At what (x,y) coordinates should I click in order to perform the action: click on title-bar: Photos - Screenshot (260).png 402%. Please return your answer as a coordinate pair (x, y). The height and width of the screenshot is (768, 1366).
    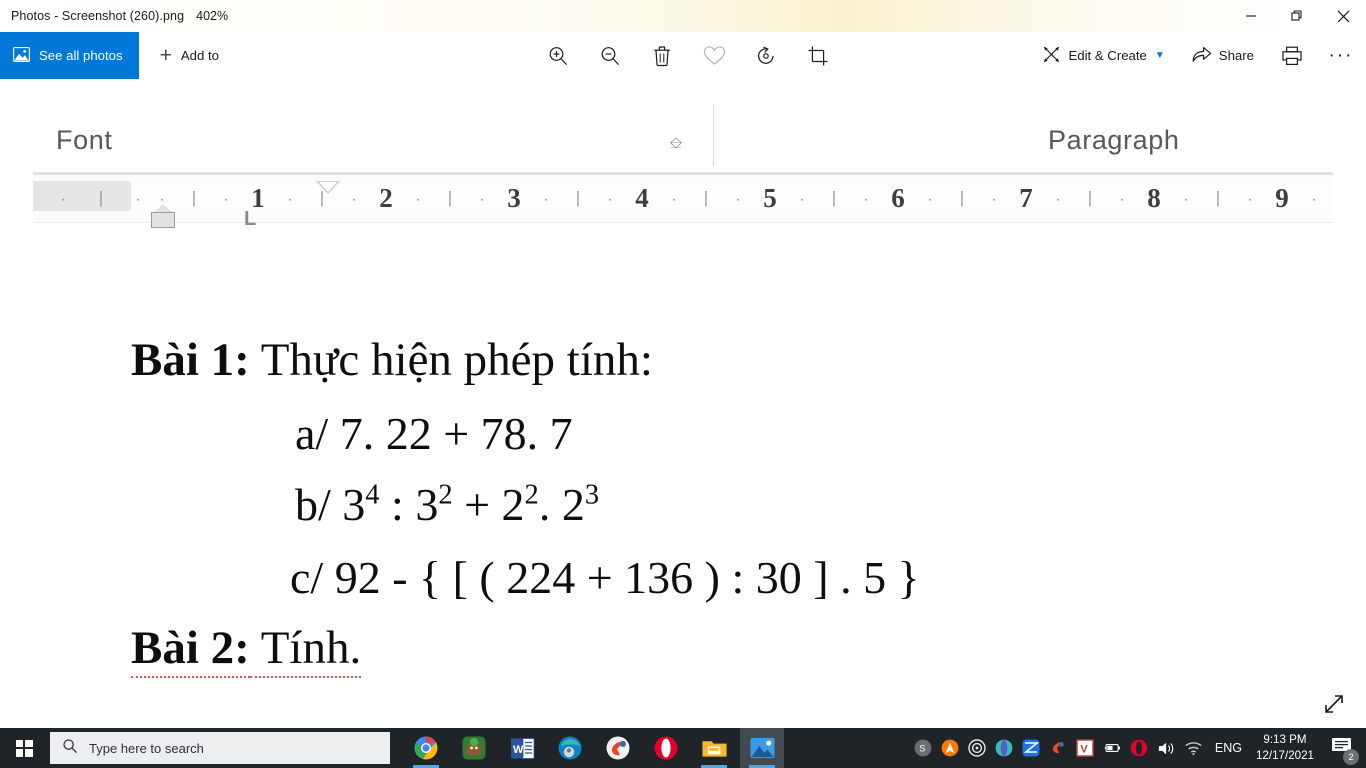
    Looking at the image, I should click on (683, 16).